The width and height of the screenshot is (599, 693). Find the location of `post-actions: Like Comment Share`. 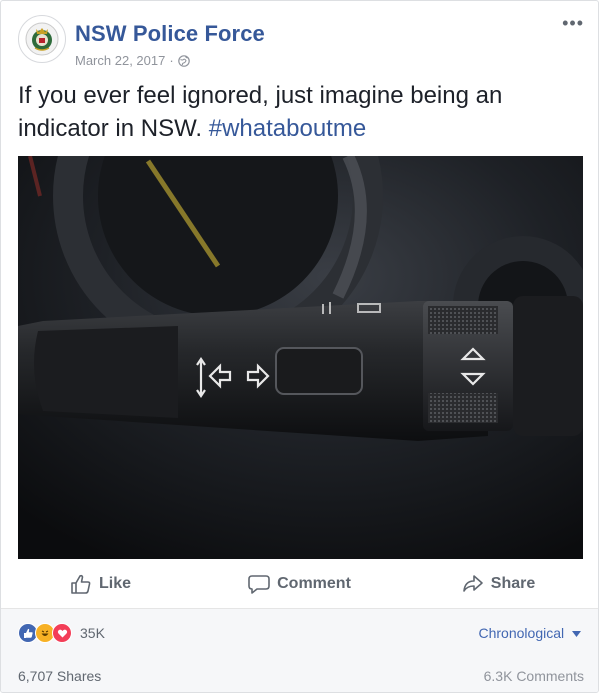

post-actions: Like Comment Share is located at coordinates (299, 584).